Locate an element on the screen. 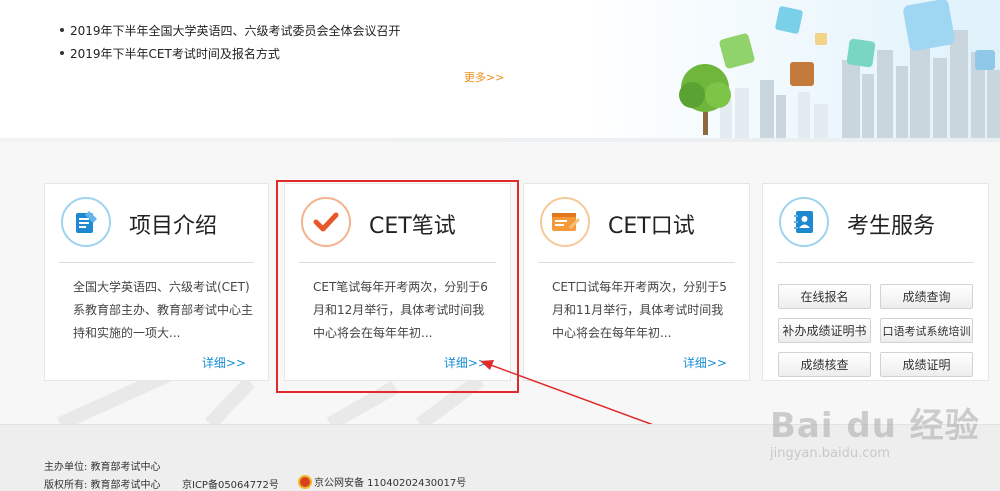 This screenshot has width=1000, height=491. form-icon is located at coordinates (565, 222).